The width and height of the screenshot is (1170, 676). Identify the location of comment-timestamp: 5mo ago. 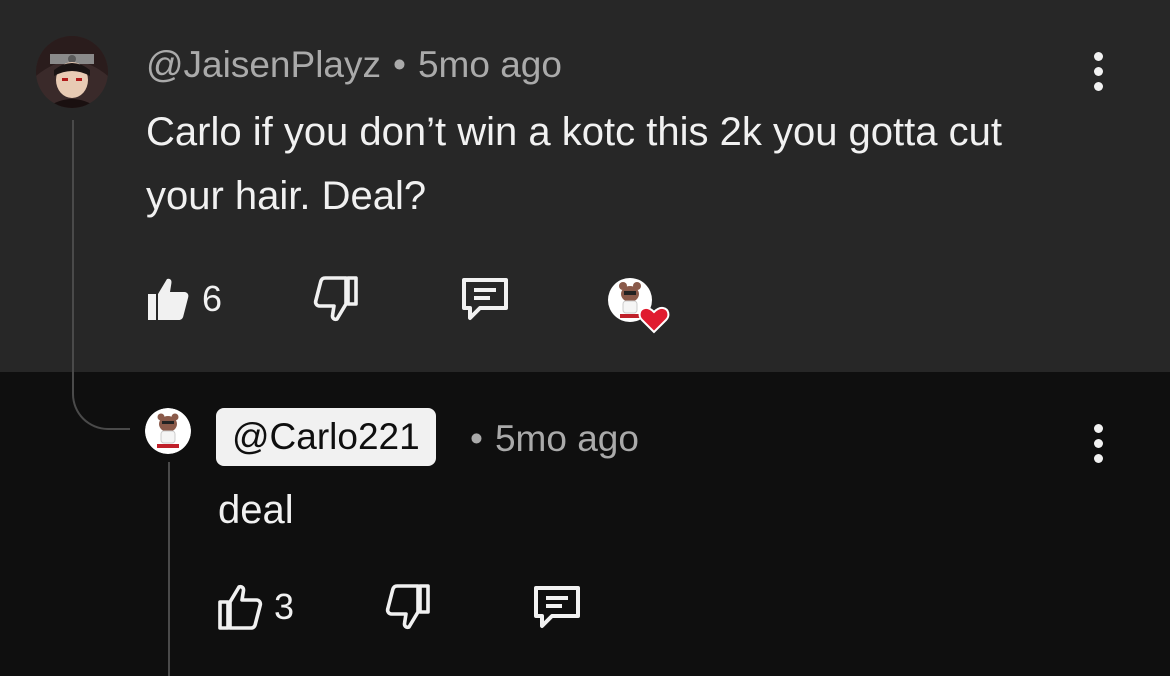
(490, 64).